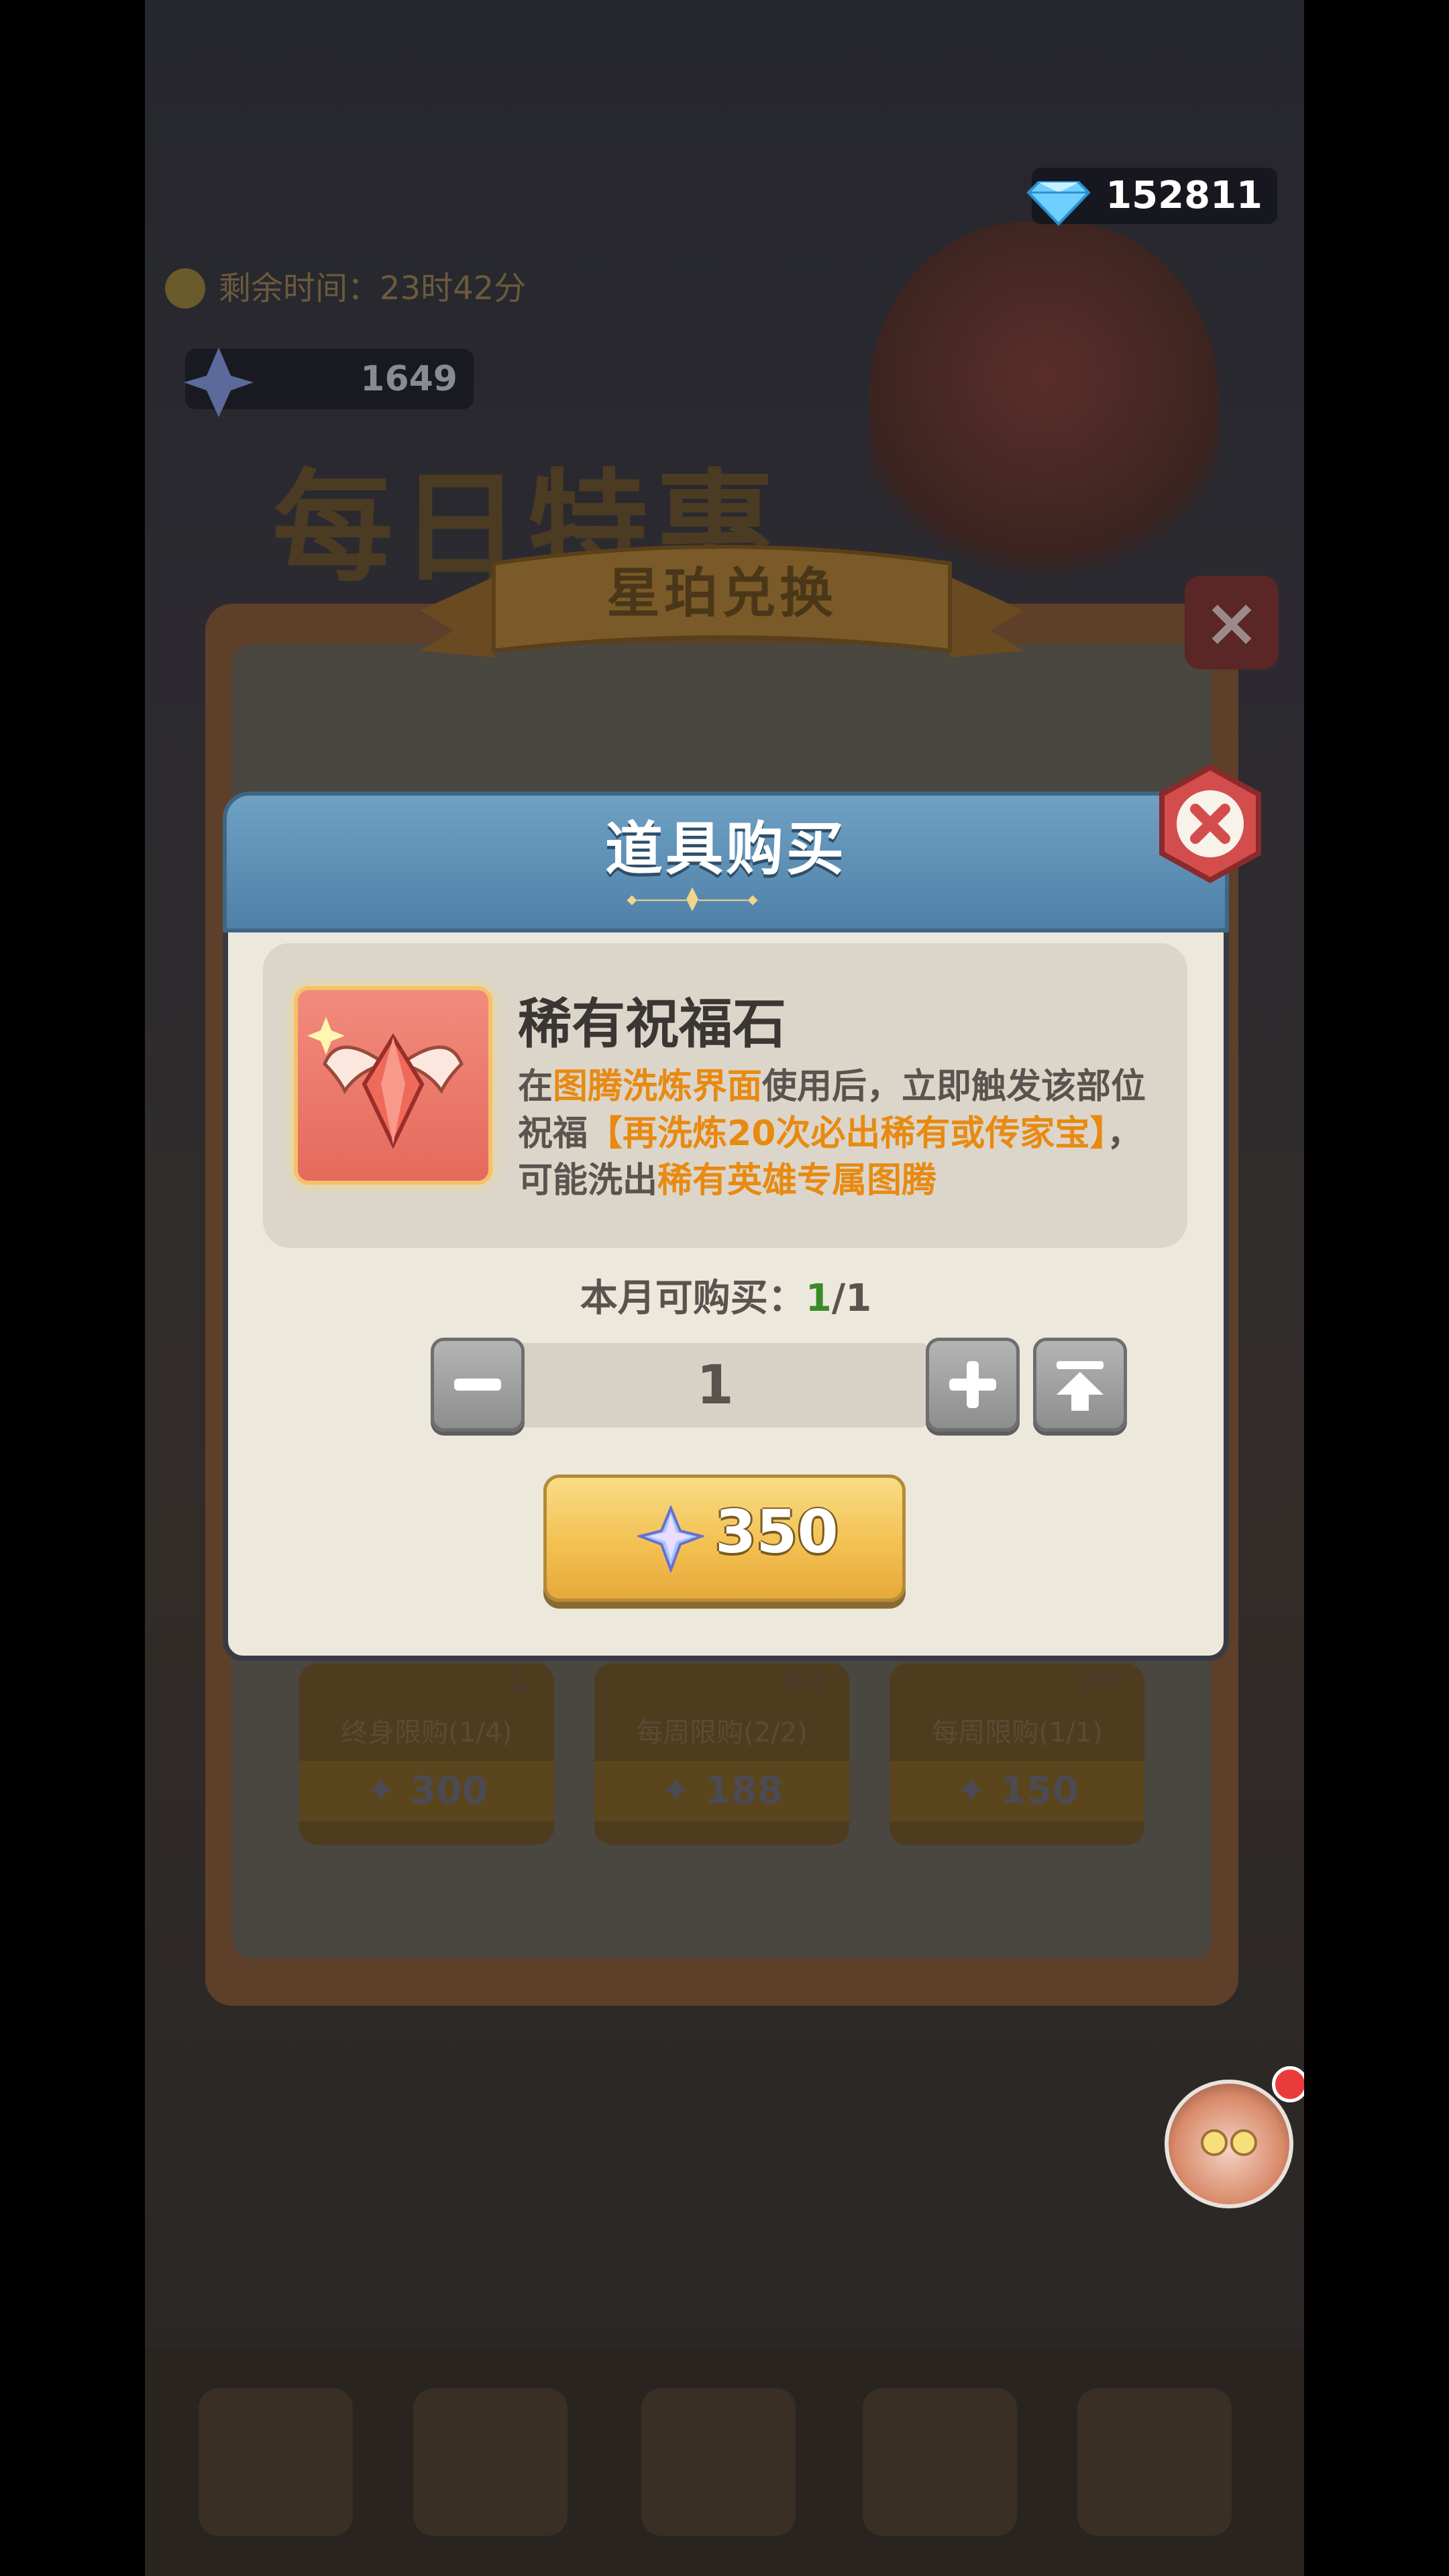  I want to click on card-qty: 20, so click(1098, 1680).